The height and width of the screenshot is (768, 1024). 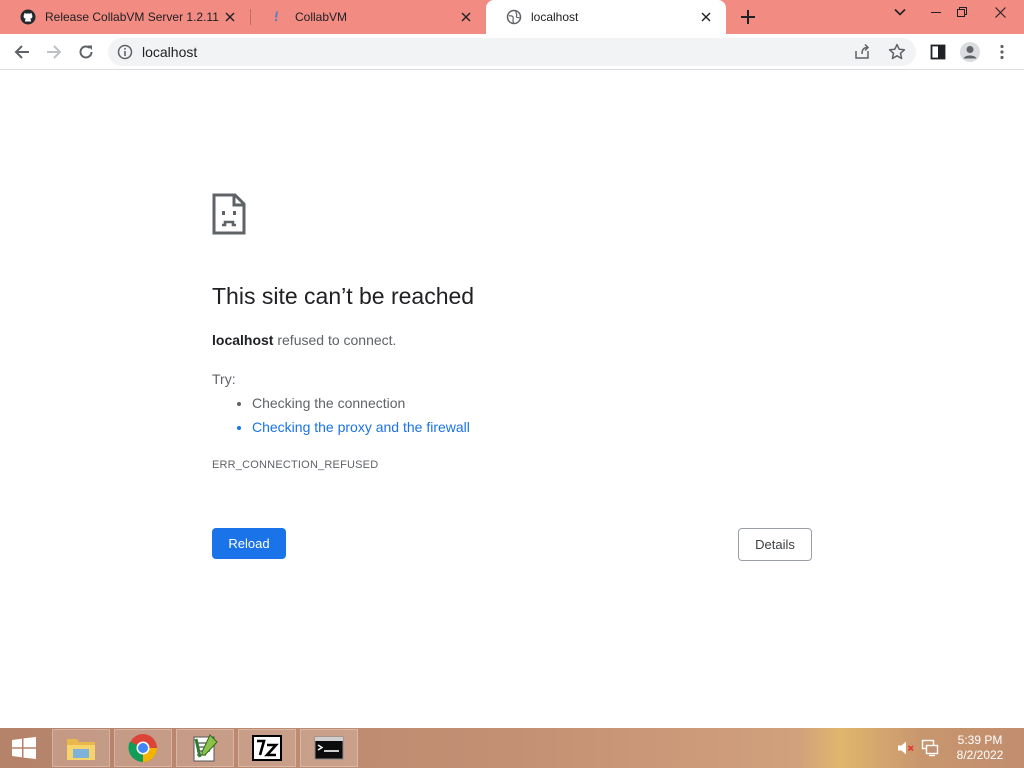 What do you see at coordinates (361, 406) in the screenshot?
I see `suggestion-check-connection: Checking the connection` at bounding box center [361, 406].